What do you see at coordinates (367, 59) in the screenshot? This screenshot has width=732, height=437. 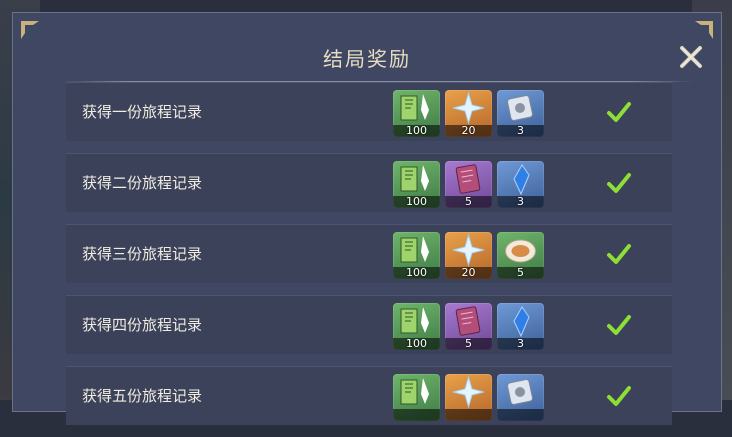 I see `dialog-title: 结局奖励` at bounding box center [367, 59].